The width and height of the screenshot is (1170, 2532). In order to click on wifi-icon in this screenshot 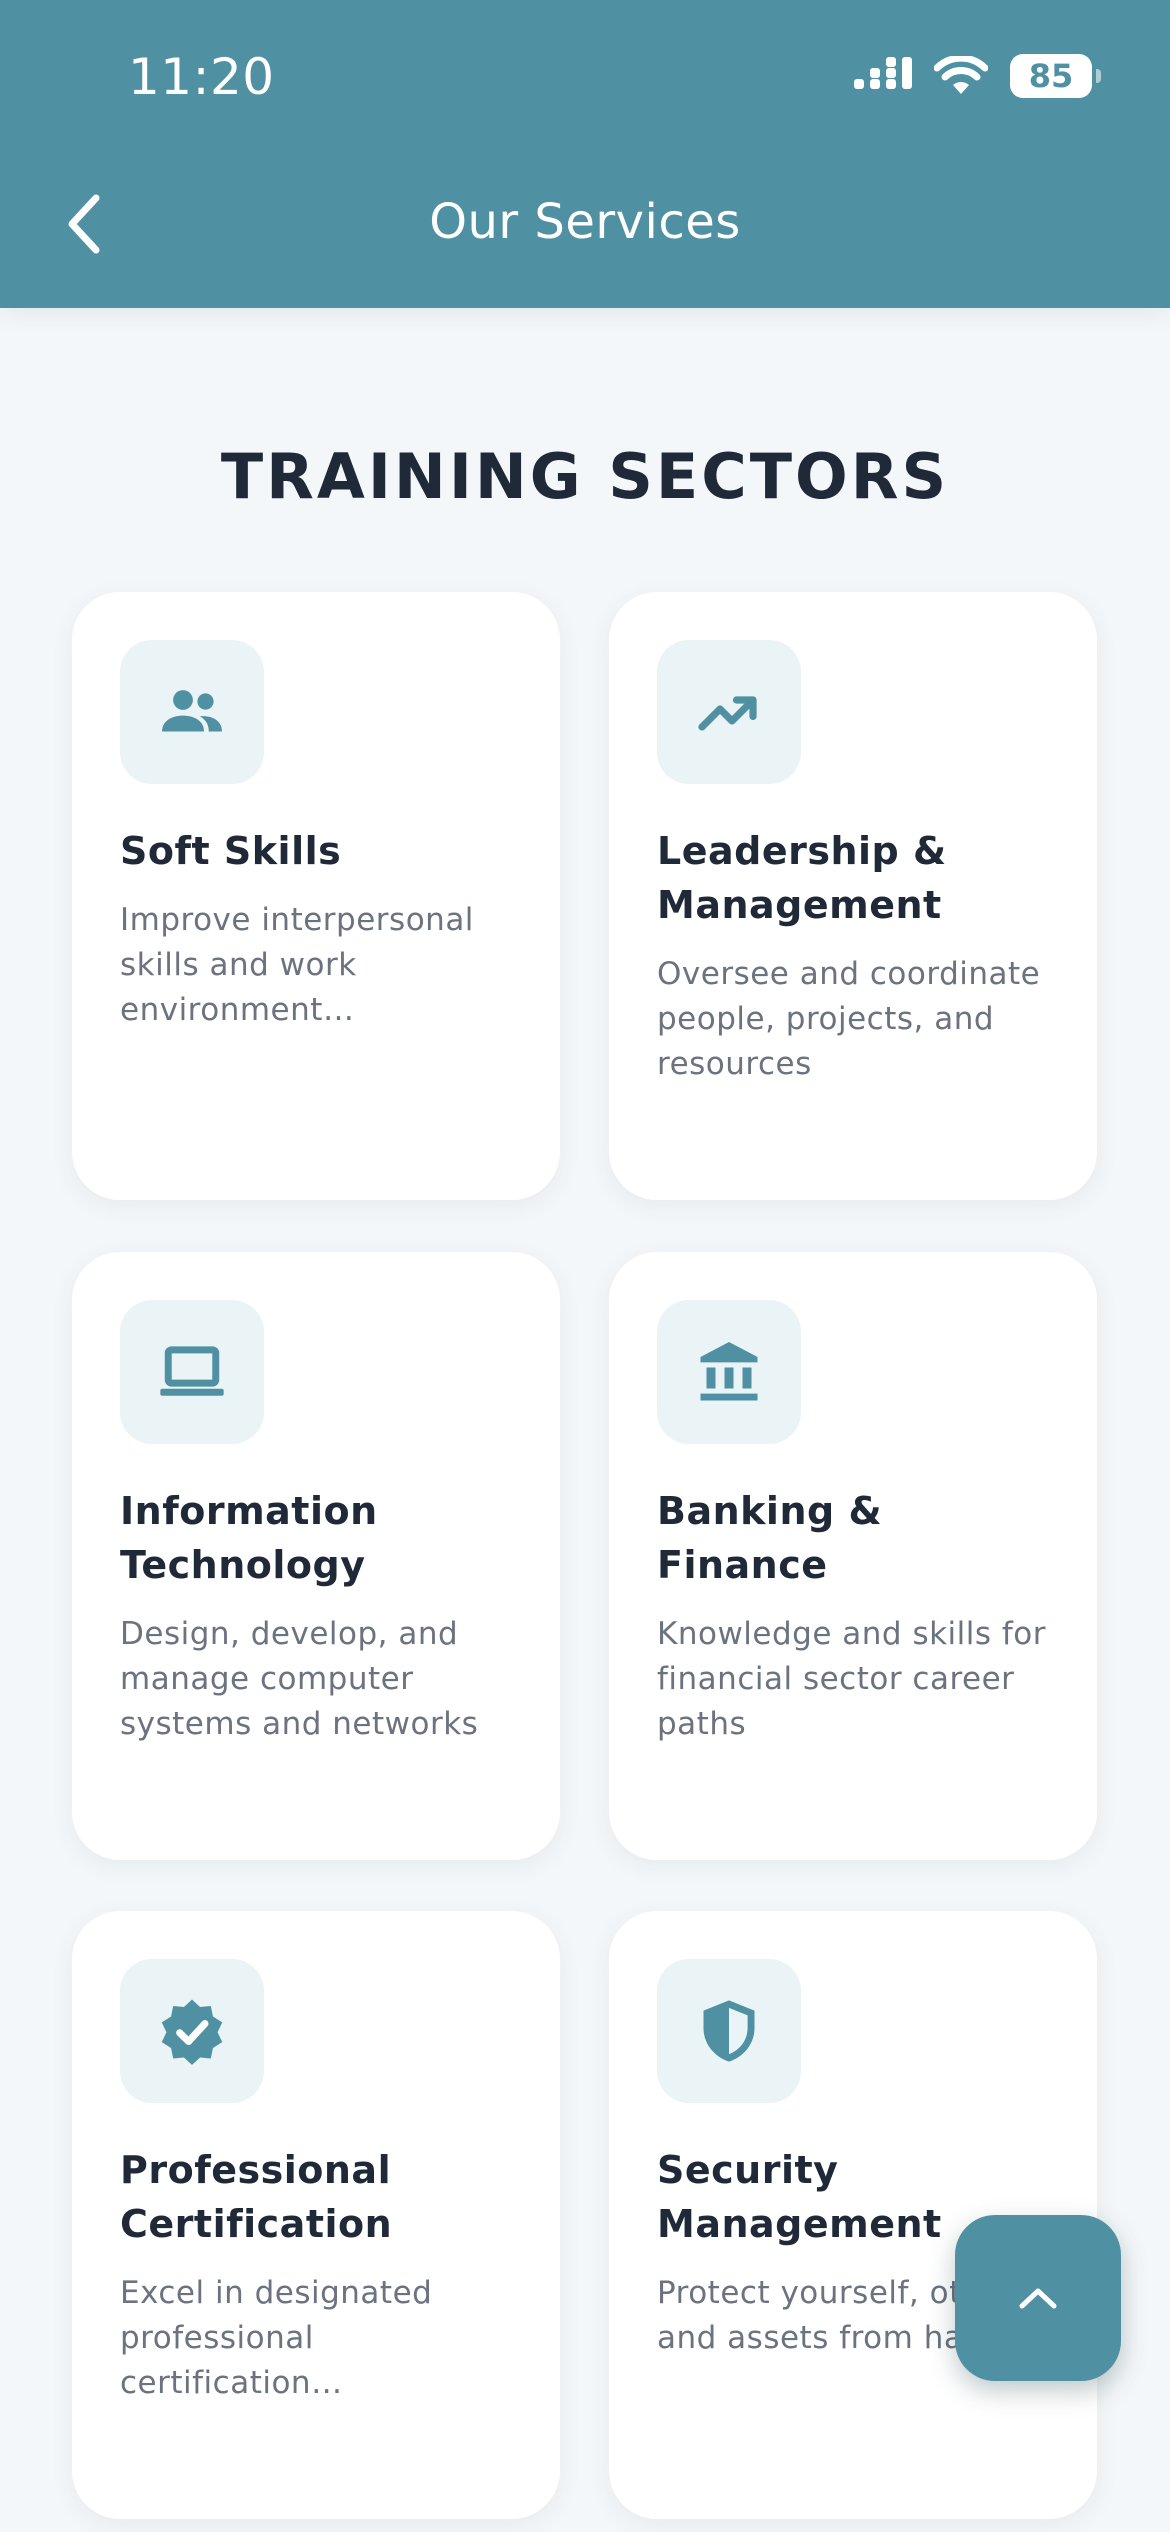, I will do `click(961, 75)`.